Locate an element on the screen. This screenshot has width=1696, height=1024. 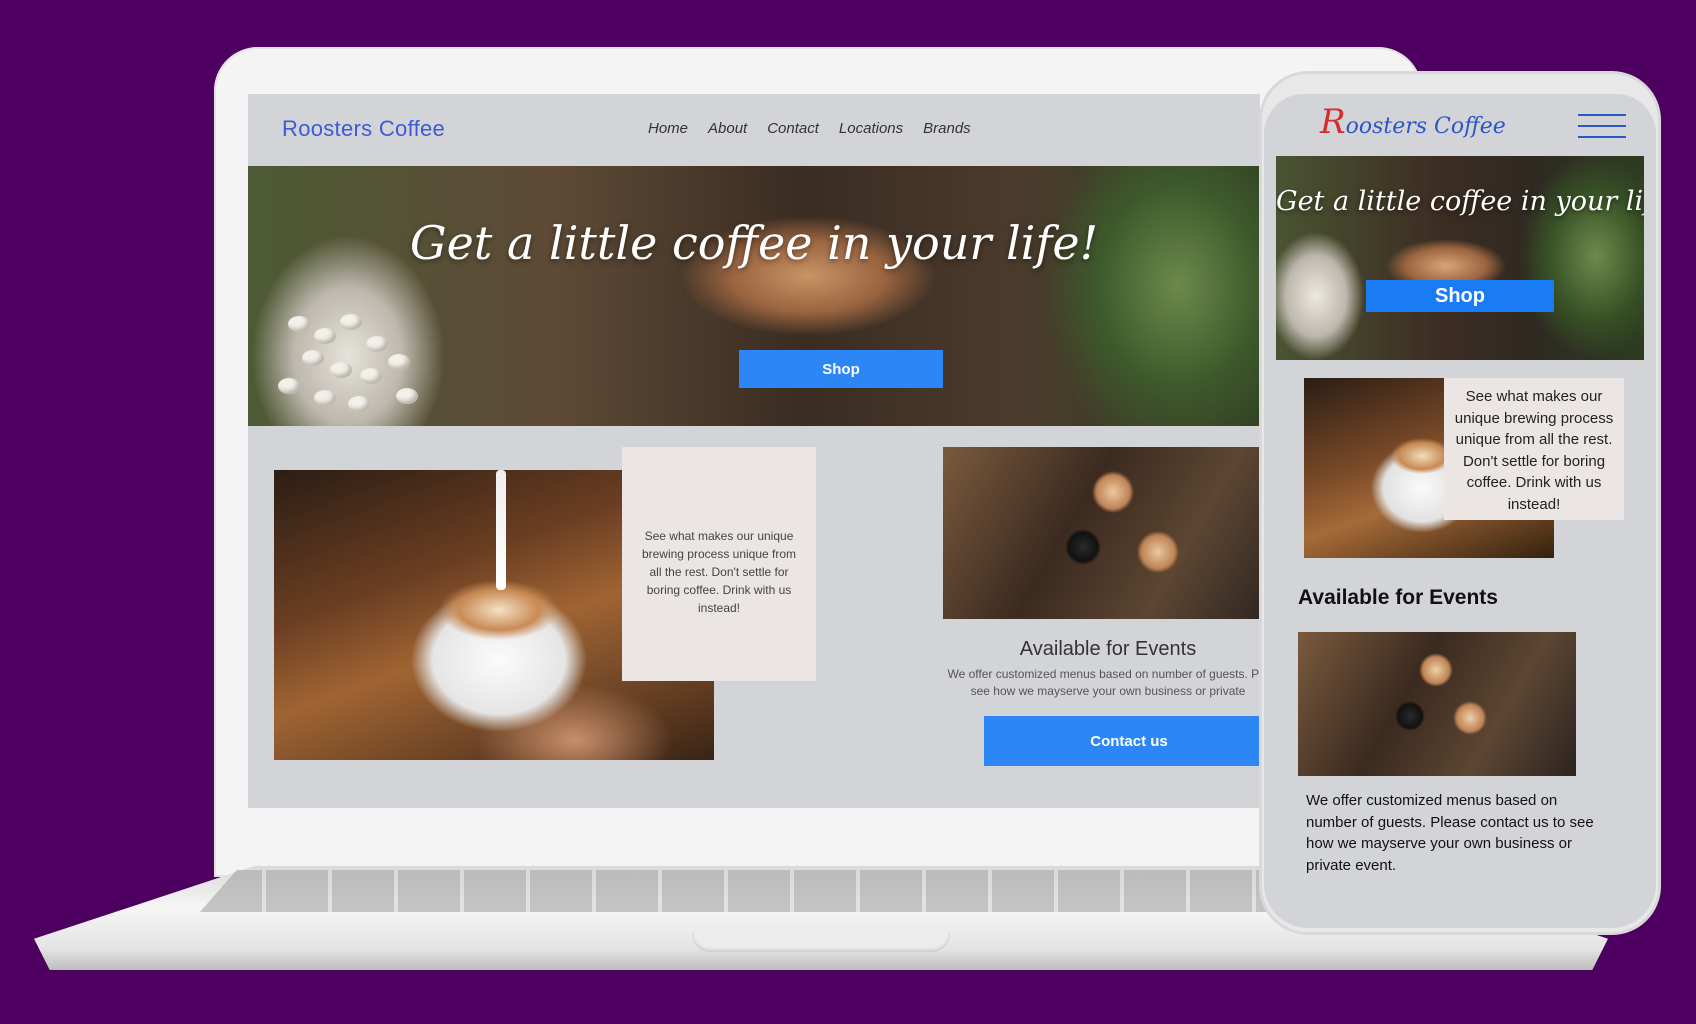
nav-locations: Locations is located at coordinates (871, 128).